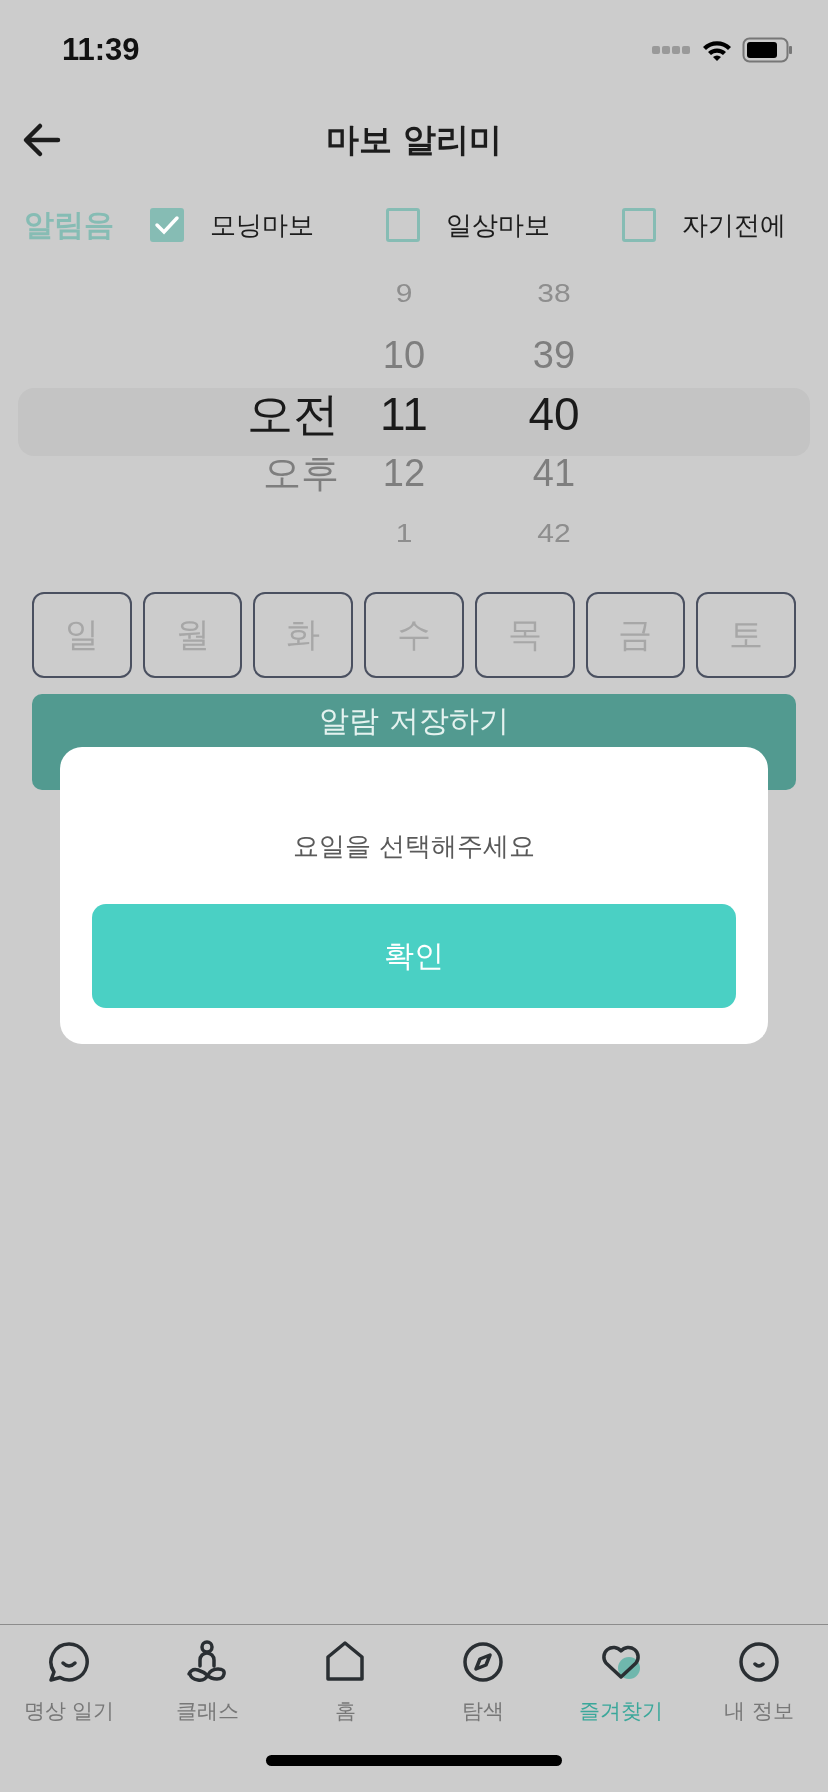 This screenshot has width=828, height=1792. Describe the element at coordinates (498, 225) in the screenshot. I see `option-label: 일상마보` at that location.